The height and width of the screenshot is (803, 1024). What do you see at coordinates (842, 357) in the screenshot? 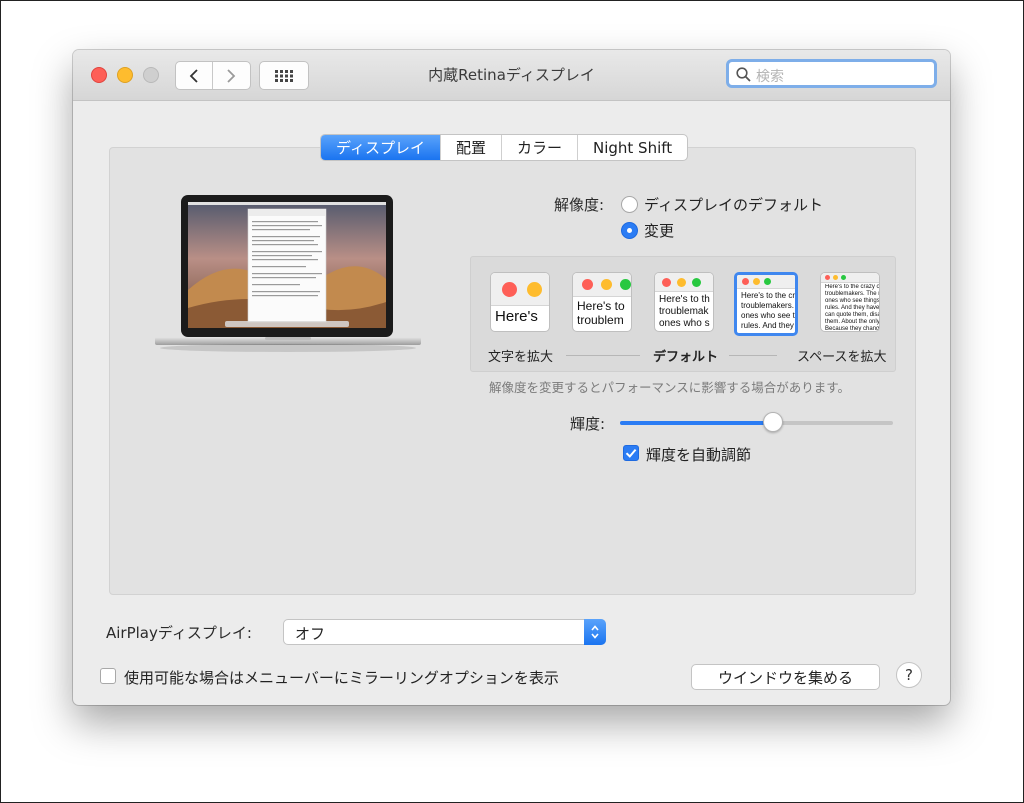
I see `scale-label-more-space: スペースを拡大` at bounding box center [842, 357].